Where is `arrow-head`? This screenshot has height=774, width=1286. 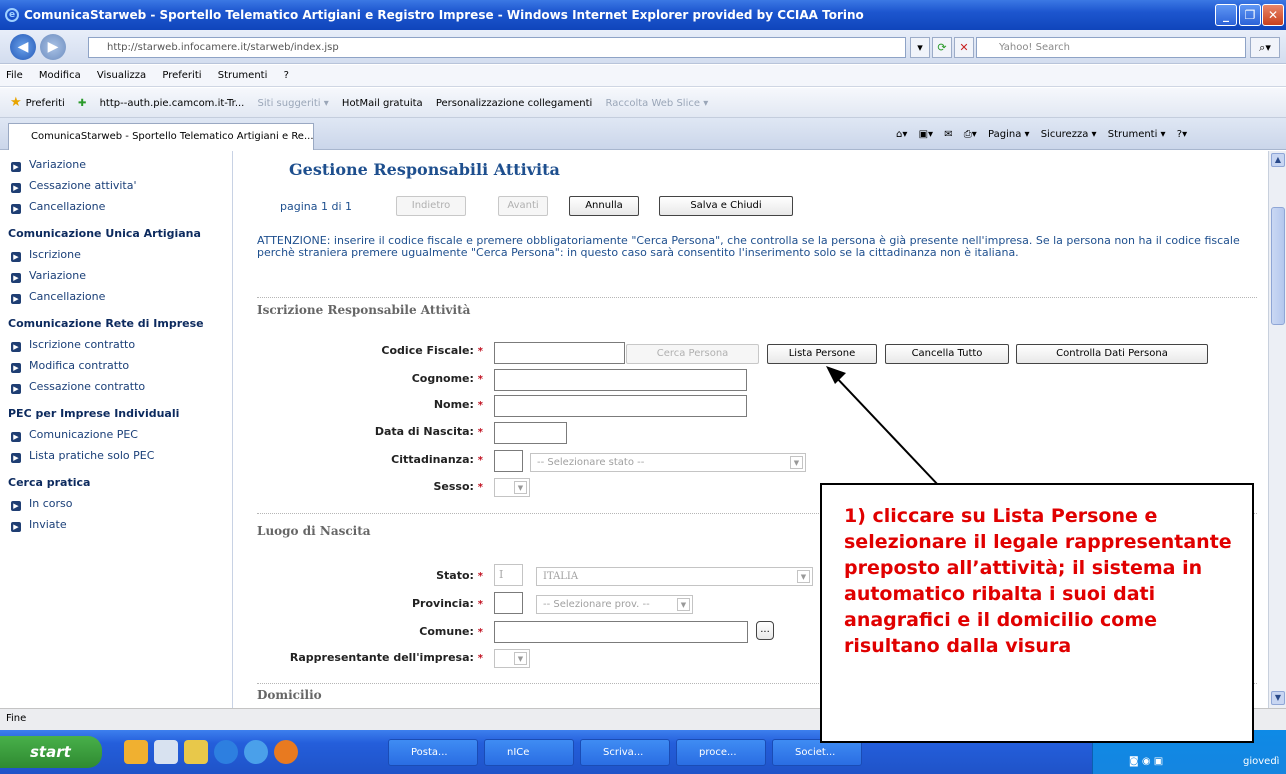 arrow-head is located at coordinates (836, 375).